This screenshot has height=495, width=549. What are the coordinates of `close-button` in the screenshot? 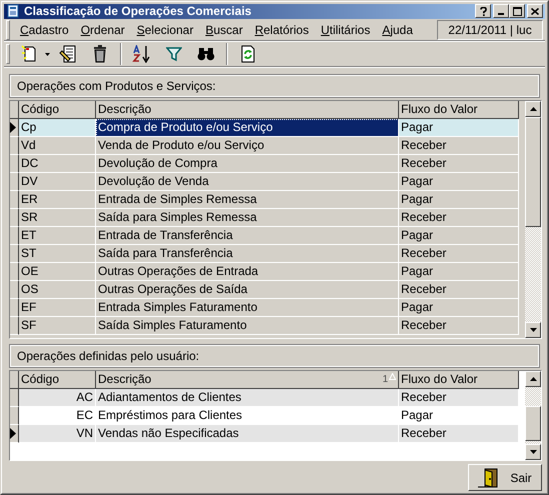 It's located at (535, 11).